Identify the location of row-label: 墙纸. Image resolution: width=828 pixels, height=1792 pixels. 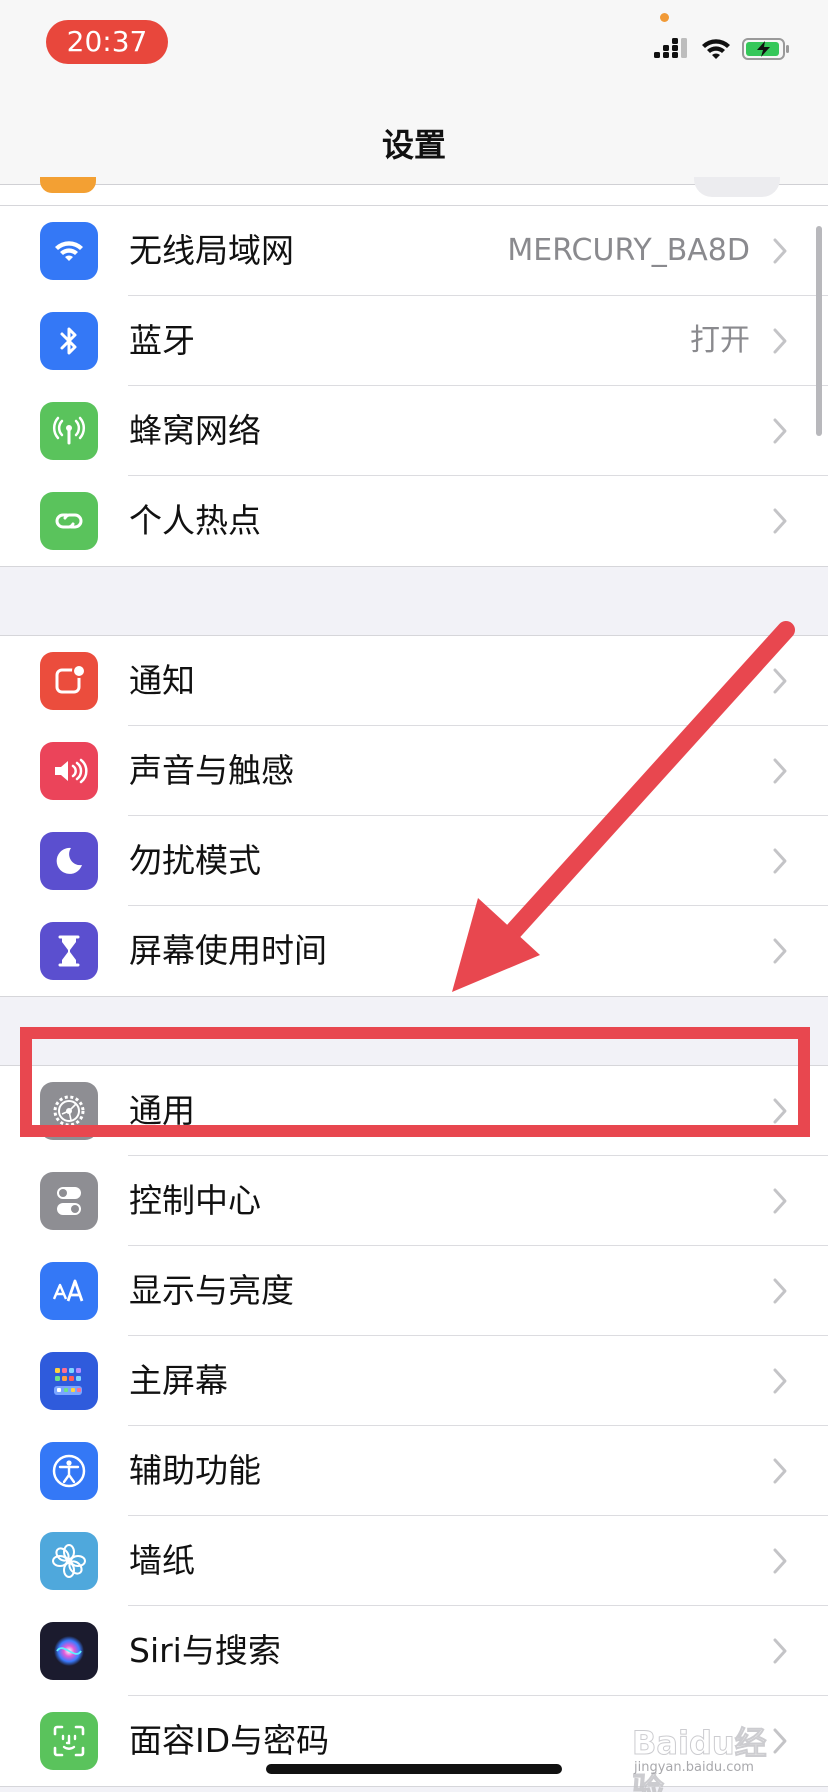
(162, 1560).